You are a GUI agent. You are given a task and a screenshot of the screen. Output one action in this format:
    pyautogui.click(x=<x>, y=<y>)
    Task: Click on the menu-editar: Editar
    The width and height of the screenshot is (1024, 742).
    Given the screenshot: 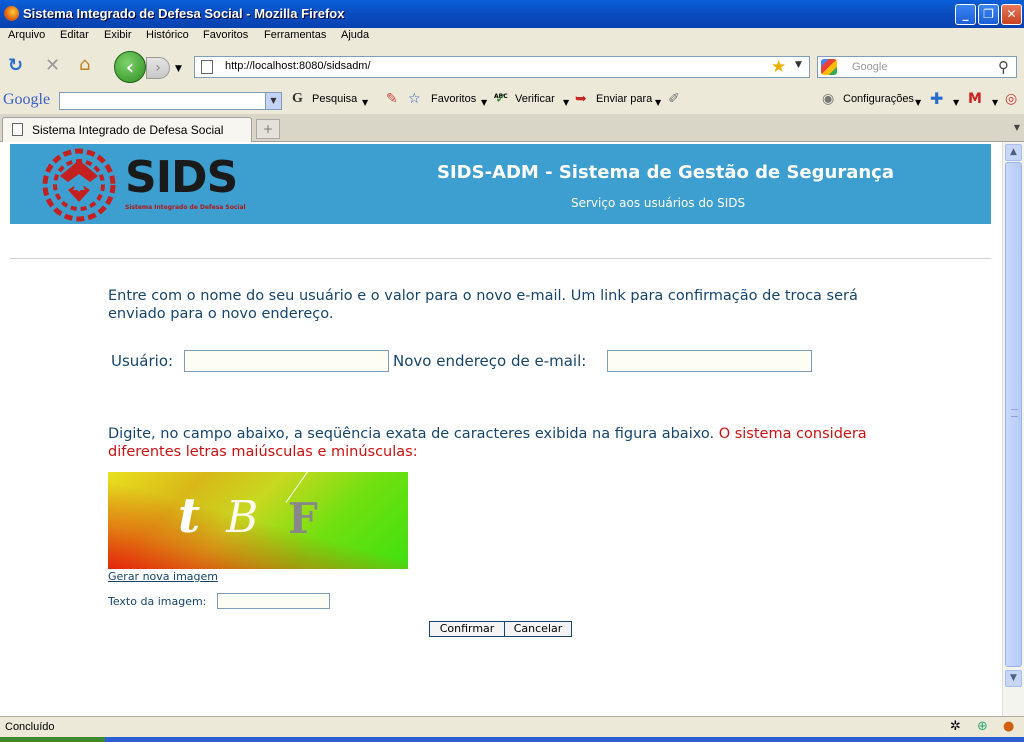 What is the action you would take?
    pyautogui.click(x=74, y=35)
    